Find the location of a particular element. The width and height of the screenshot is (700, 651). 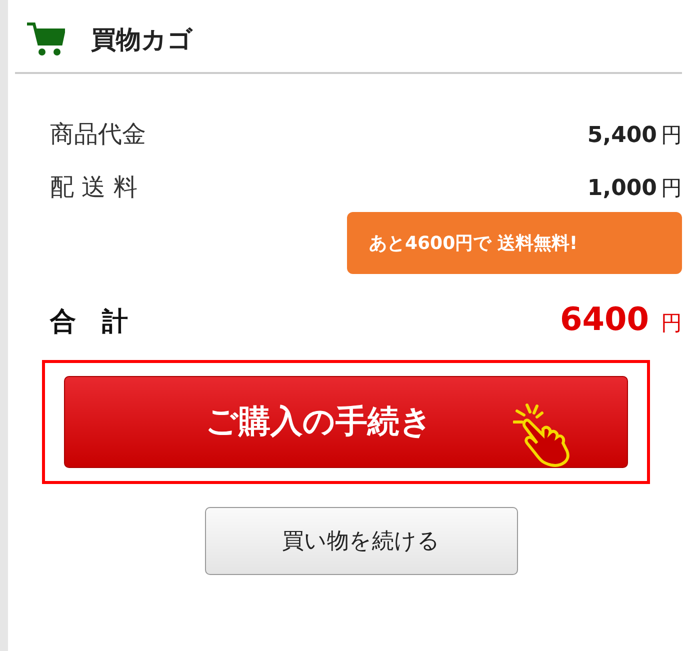

line-label: 商品代金 is located at coordinates (98, 134).